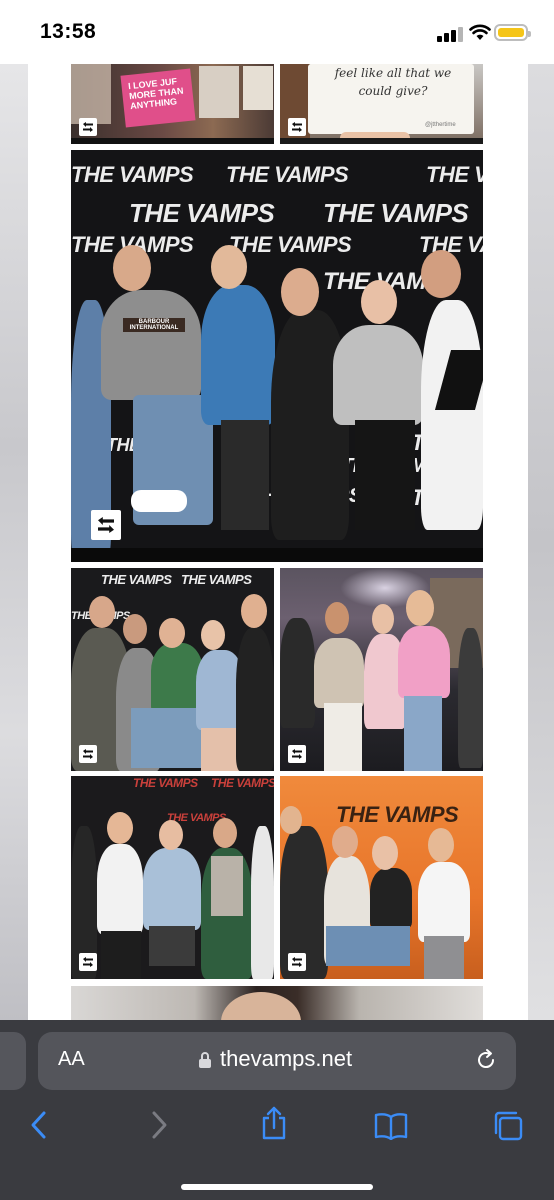 This screenshot has width=554, height=1200. I want to click on gallery-photo-7: THE VAMPS, so click(381, 877).